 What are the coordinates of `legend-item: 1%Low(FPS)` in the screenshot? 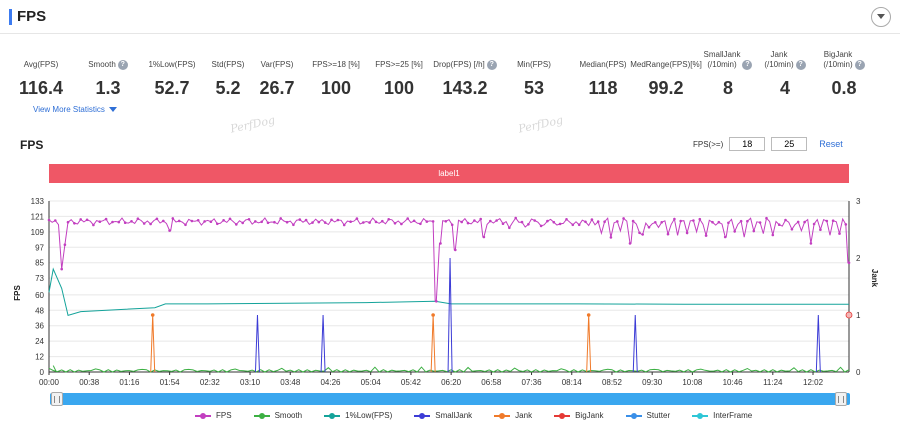 It's located at (358, 415).